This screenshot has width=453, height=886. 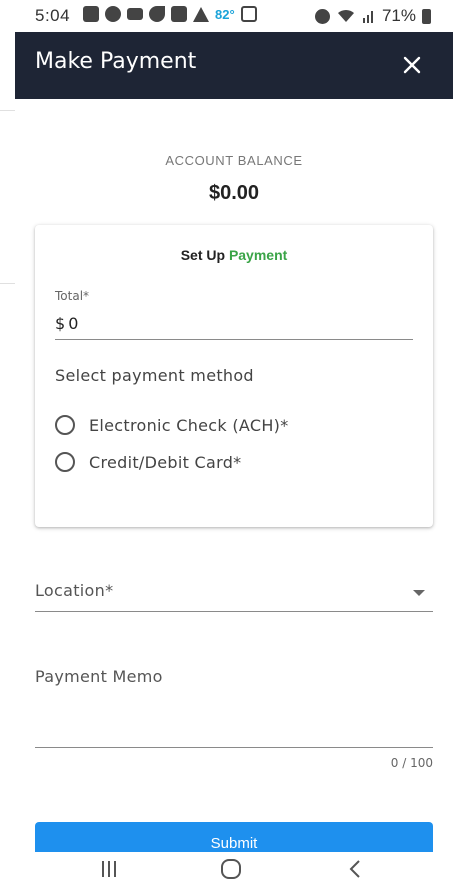 What do you see at coordinates (203, 255) in the screenshot?
I see `card-title-prefix: Set Up` at bounding box center [203, 255].